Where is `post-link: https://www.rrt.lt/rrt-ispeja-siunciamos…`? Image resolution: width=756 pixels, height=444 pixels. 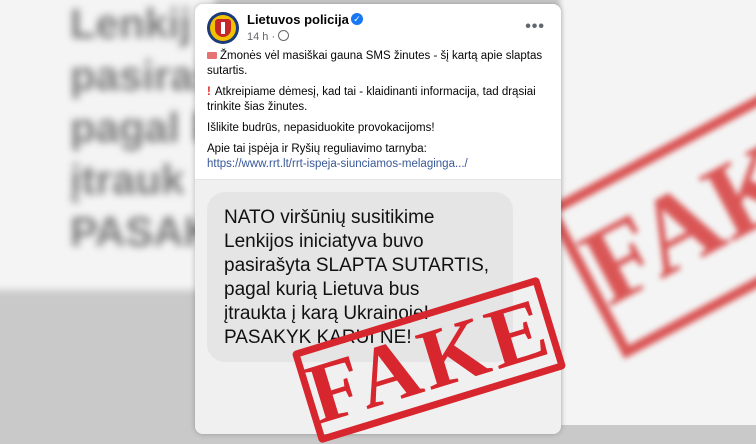
post-link: https://www.rrt.lt/rrt-ispeja-siunciamos… is located at coordinates (337, 164).